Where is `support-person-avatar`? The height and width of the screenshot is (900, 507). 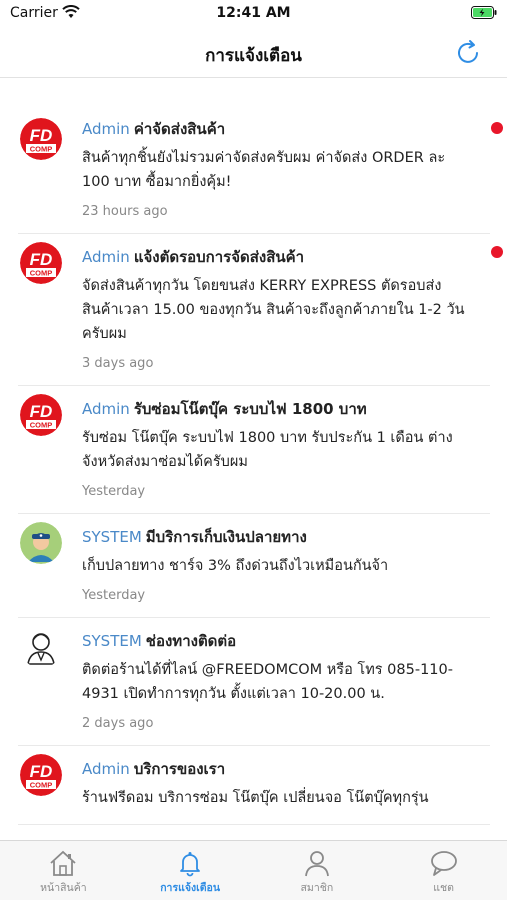
support-person-avatar is located at coordinates (41, 647).